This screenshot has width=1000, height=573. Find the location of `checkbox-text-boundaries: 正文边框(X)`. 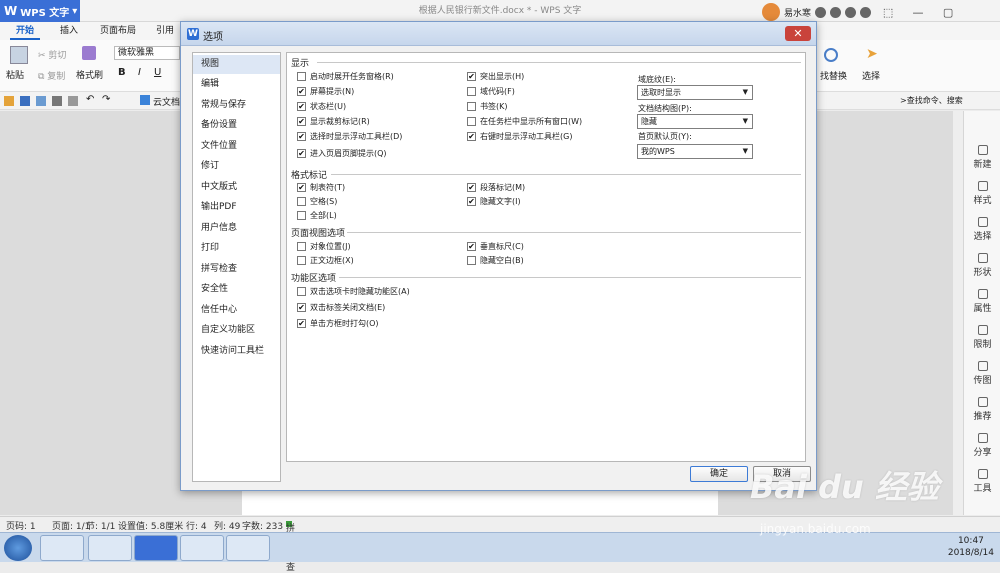

checkbox-text-boundaries: 正文边框(X) is located at coordinates (325, 260).